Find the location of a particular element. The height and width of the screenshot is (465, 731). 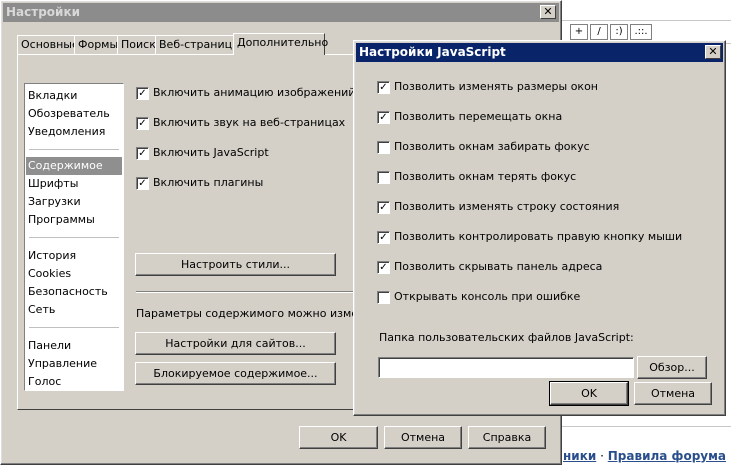

bg-toolbar-dots-button: .::. is located at coordinates (641, 32).